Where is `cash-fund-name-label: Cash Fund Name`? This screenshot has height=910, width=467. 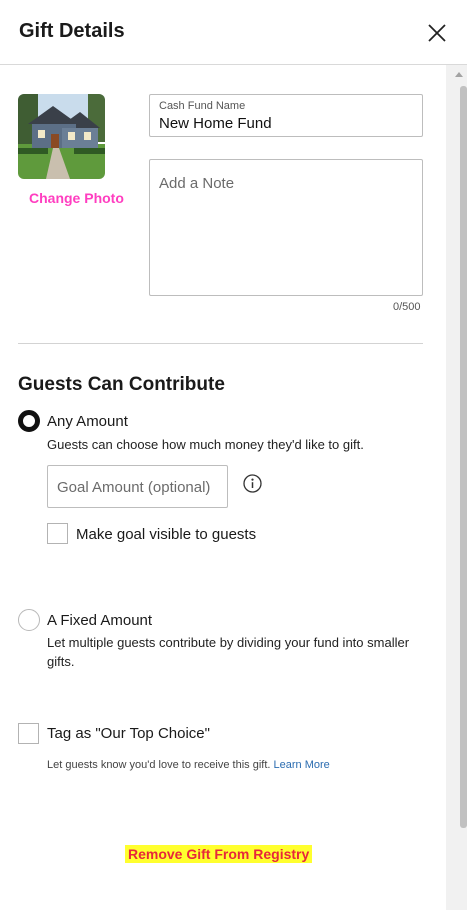
cash-fund-name-label: Cash Fund Name is located at coordinates (202, 106).